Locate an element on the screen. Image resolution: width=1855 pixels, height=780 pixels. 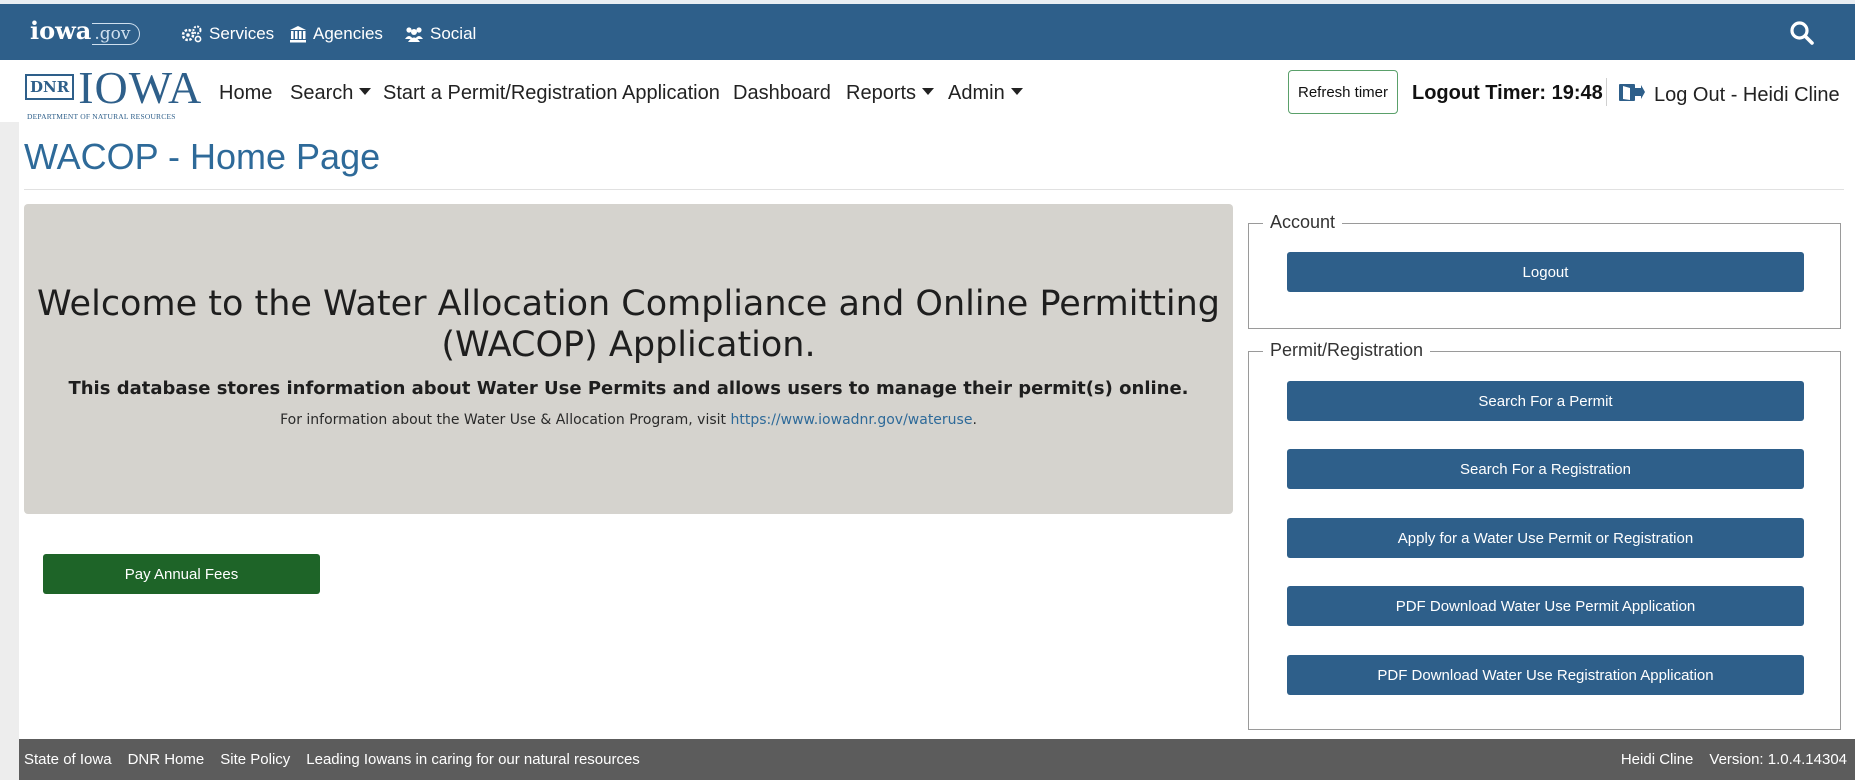
logout-button: Logout is located at coordinates (1545, 272).